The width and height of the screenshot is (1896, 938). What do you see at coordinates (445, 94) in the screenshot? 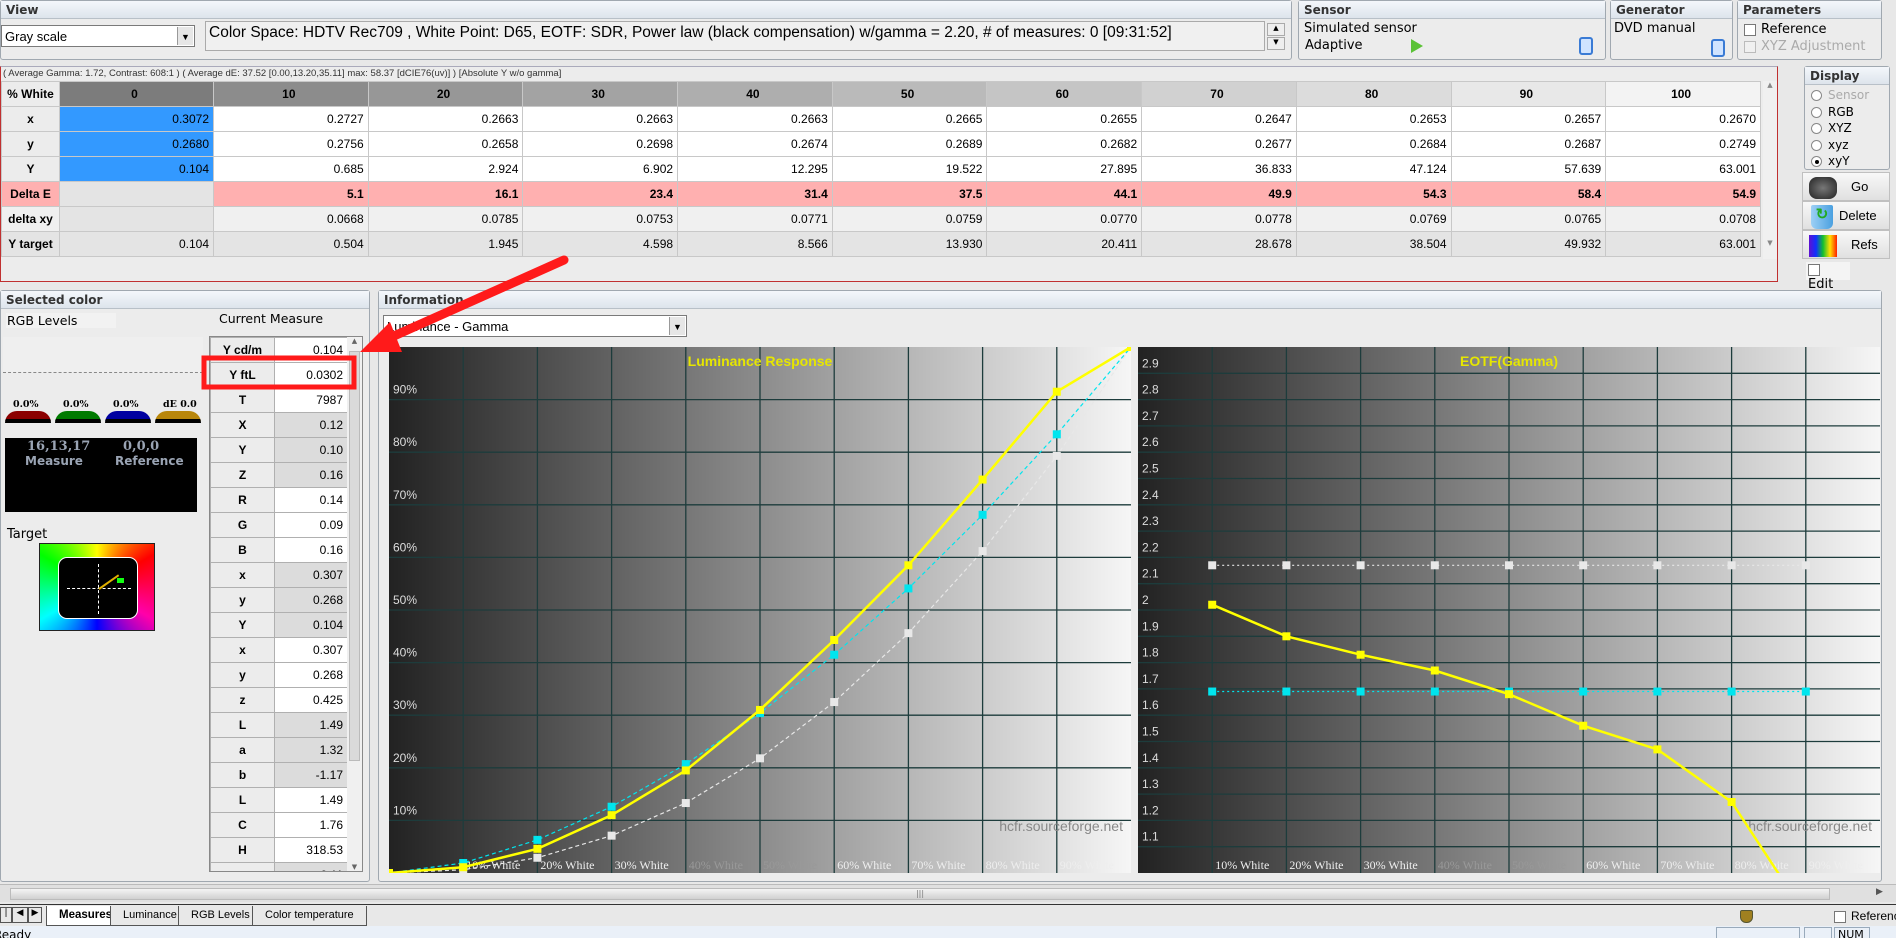
I see `column-header: 20` at bounding box center [445, 94].